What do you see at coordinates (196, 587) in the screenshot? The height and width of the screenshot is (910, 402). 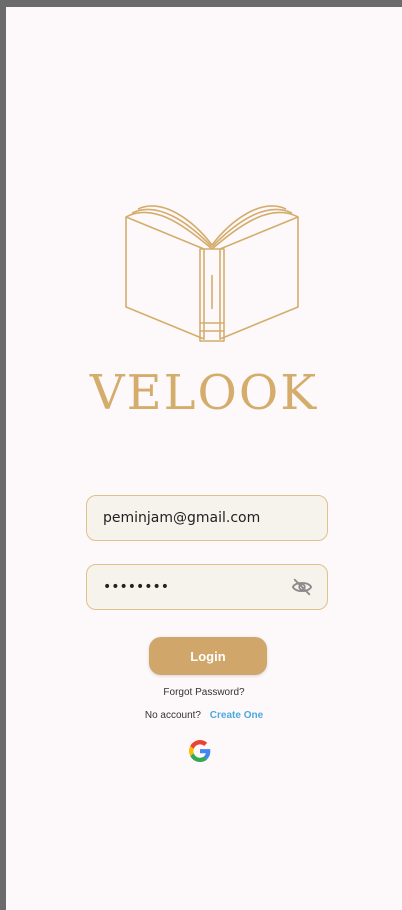 I see `password-input` at bounding box center [196, 587].